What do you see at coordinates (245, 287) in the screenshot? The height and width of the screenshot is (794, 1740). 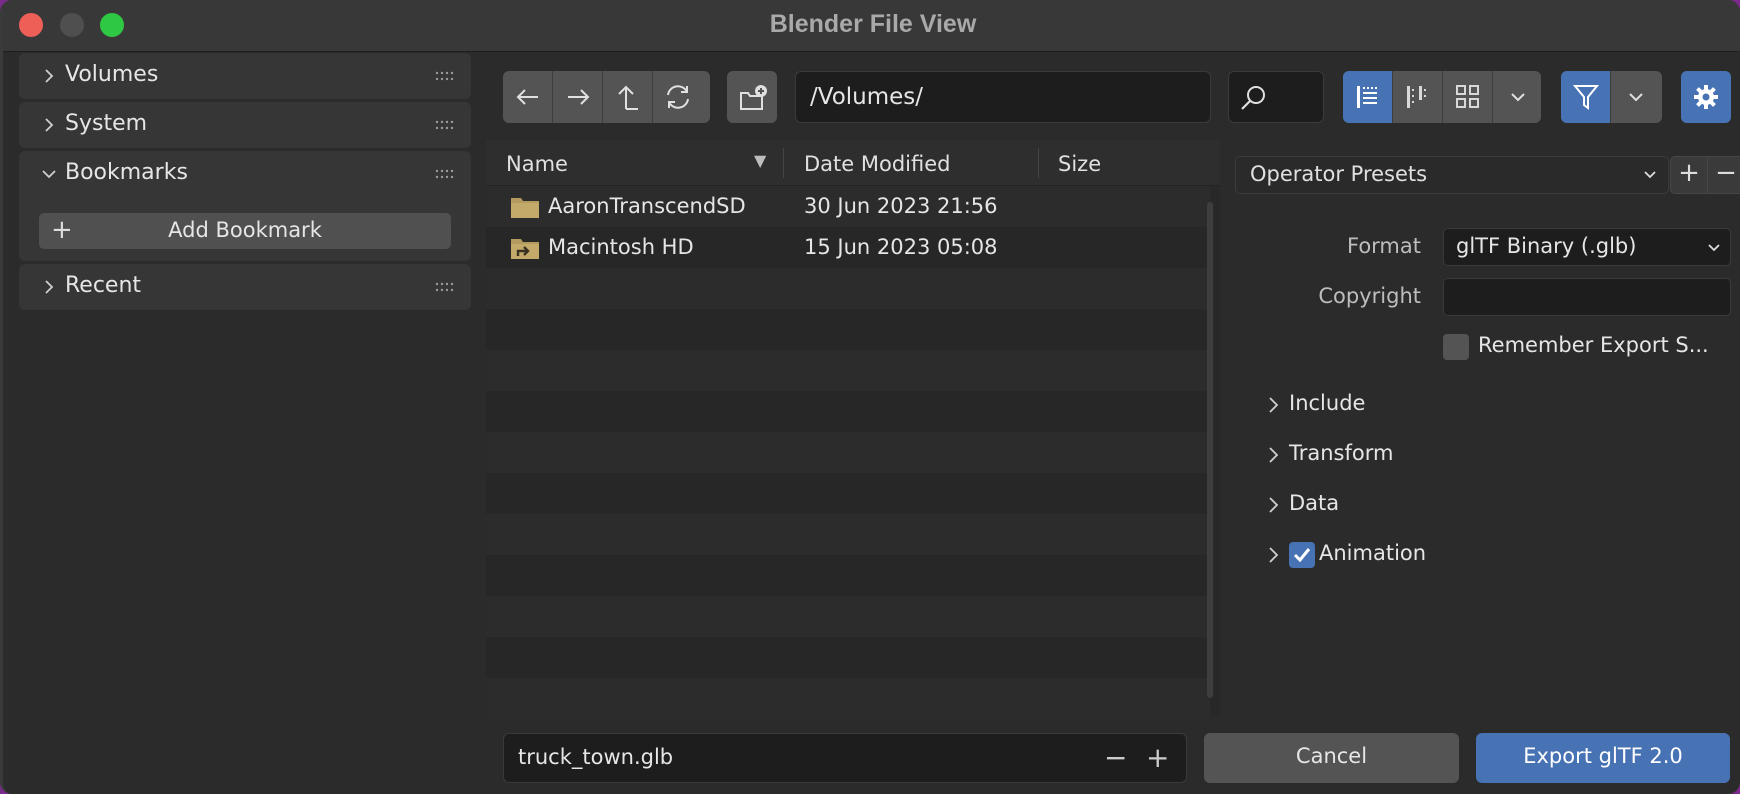 I see `panel-recent: Recent` at bounding box center [245, 287].